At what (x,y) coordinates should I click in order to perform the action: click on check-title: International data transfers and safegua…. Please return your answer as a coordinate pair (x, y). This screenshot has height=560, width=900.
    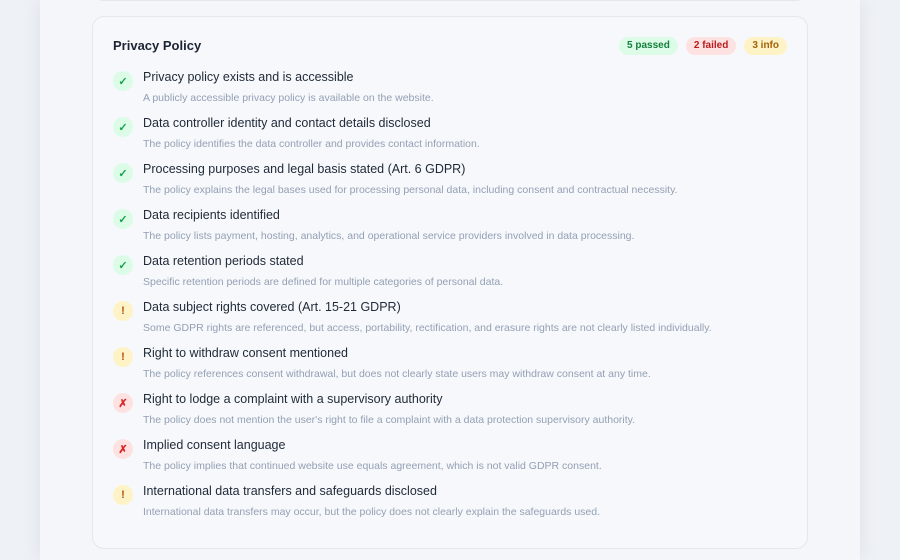
    Looking at the image, I should click on (290, 491).